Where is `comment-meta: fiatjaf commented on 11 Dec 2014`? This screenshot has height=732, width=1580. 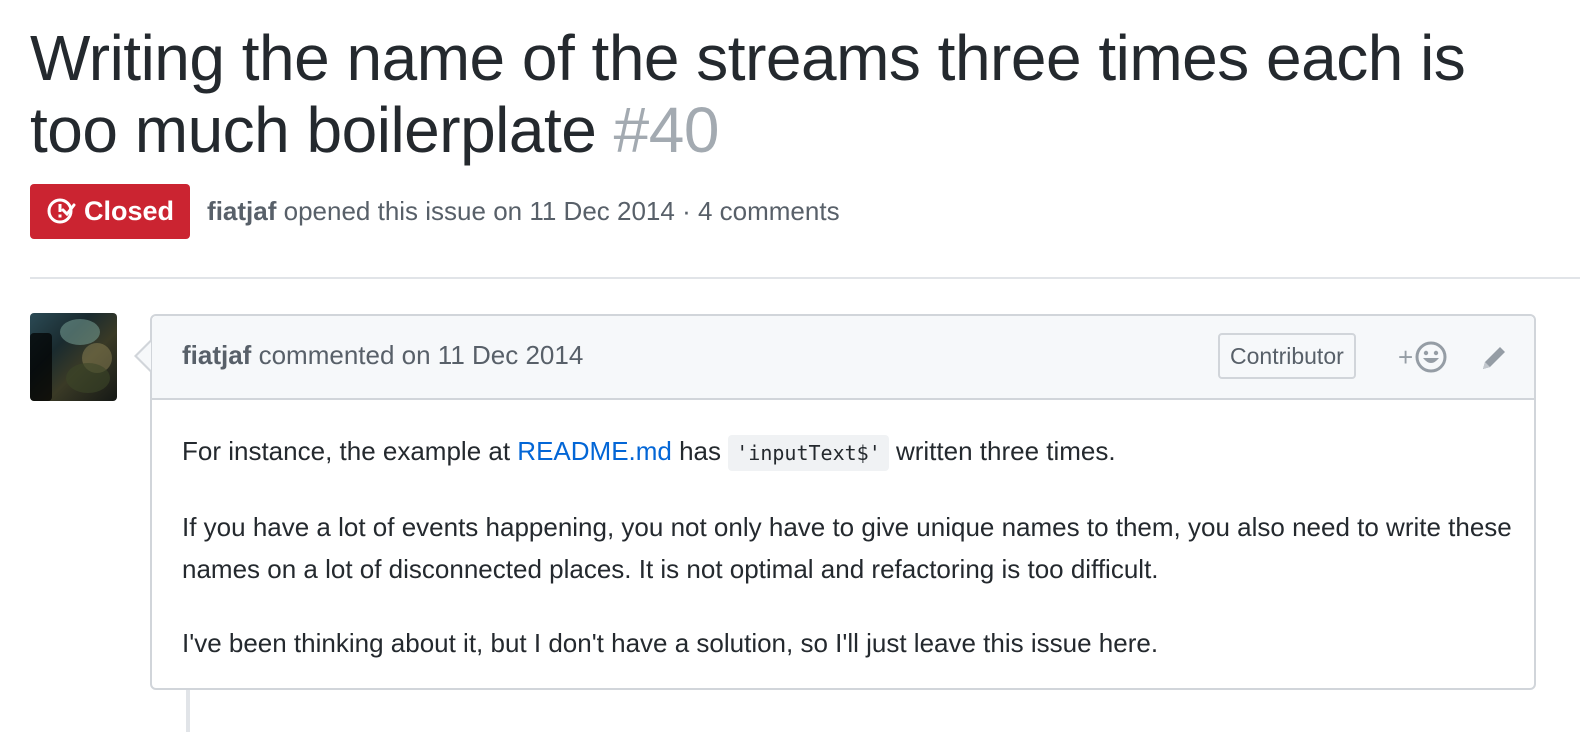 comment-meta: fiatjaf commented on 11 Dec 2014 is located at coordinates (382, 355).